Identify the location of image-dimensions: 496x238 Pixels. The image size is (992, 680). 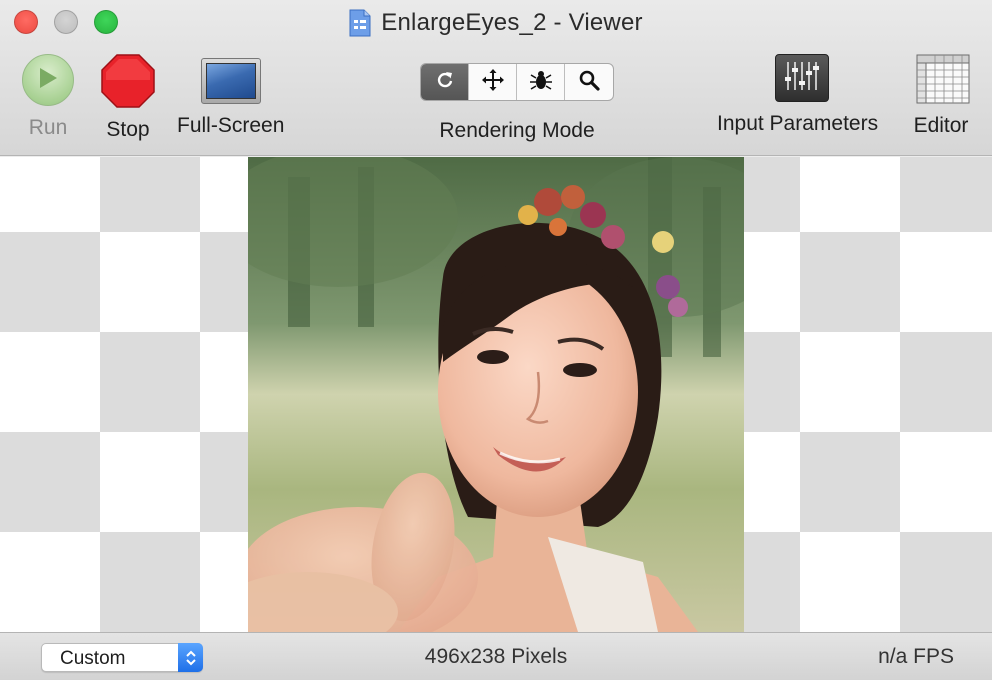
(496, 656).